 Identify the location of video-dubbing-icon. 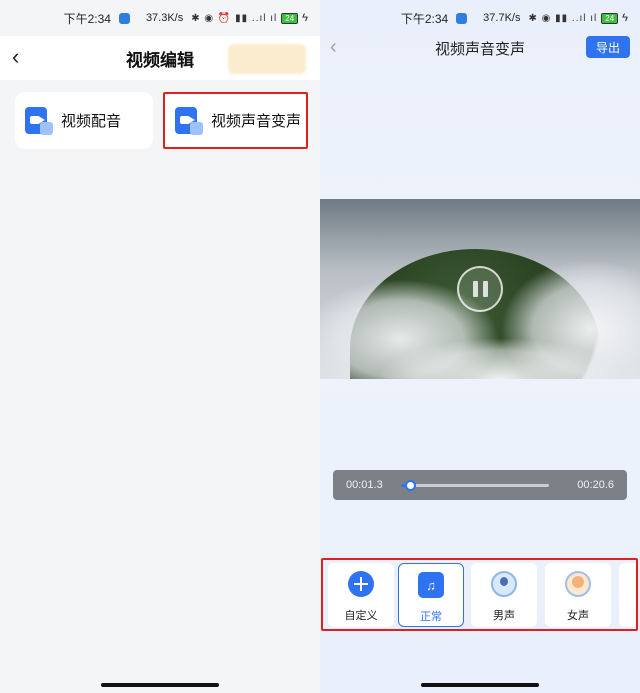
(39, 120).